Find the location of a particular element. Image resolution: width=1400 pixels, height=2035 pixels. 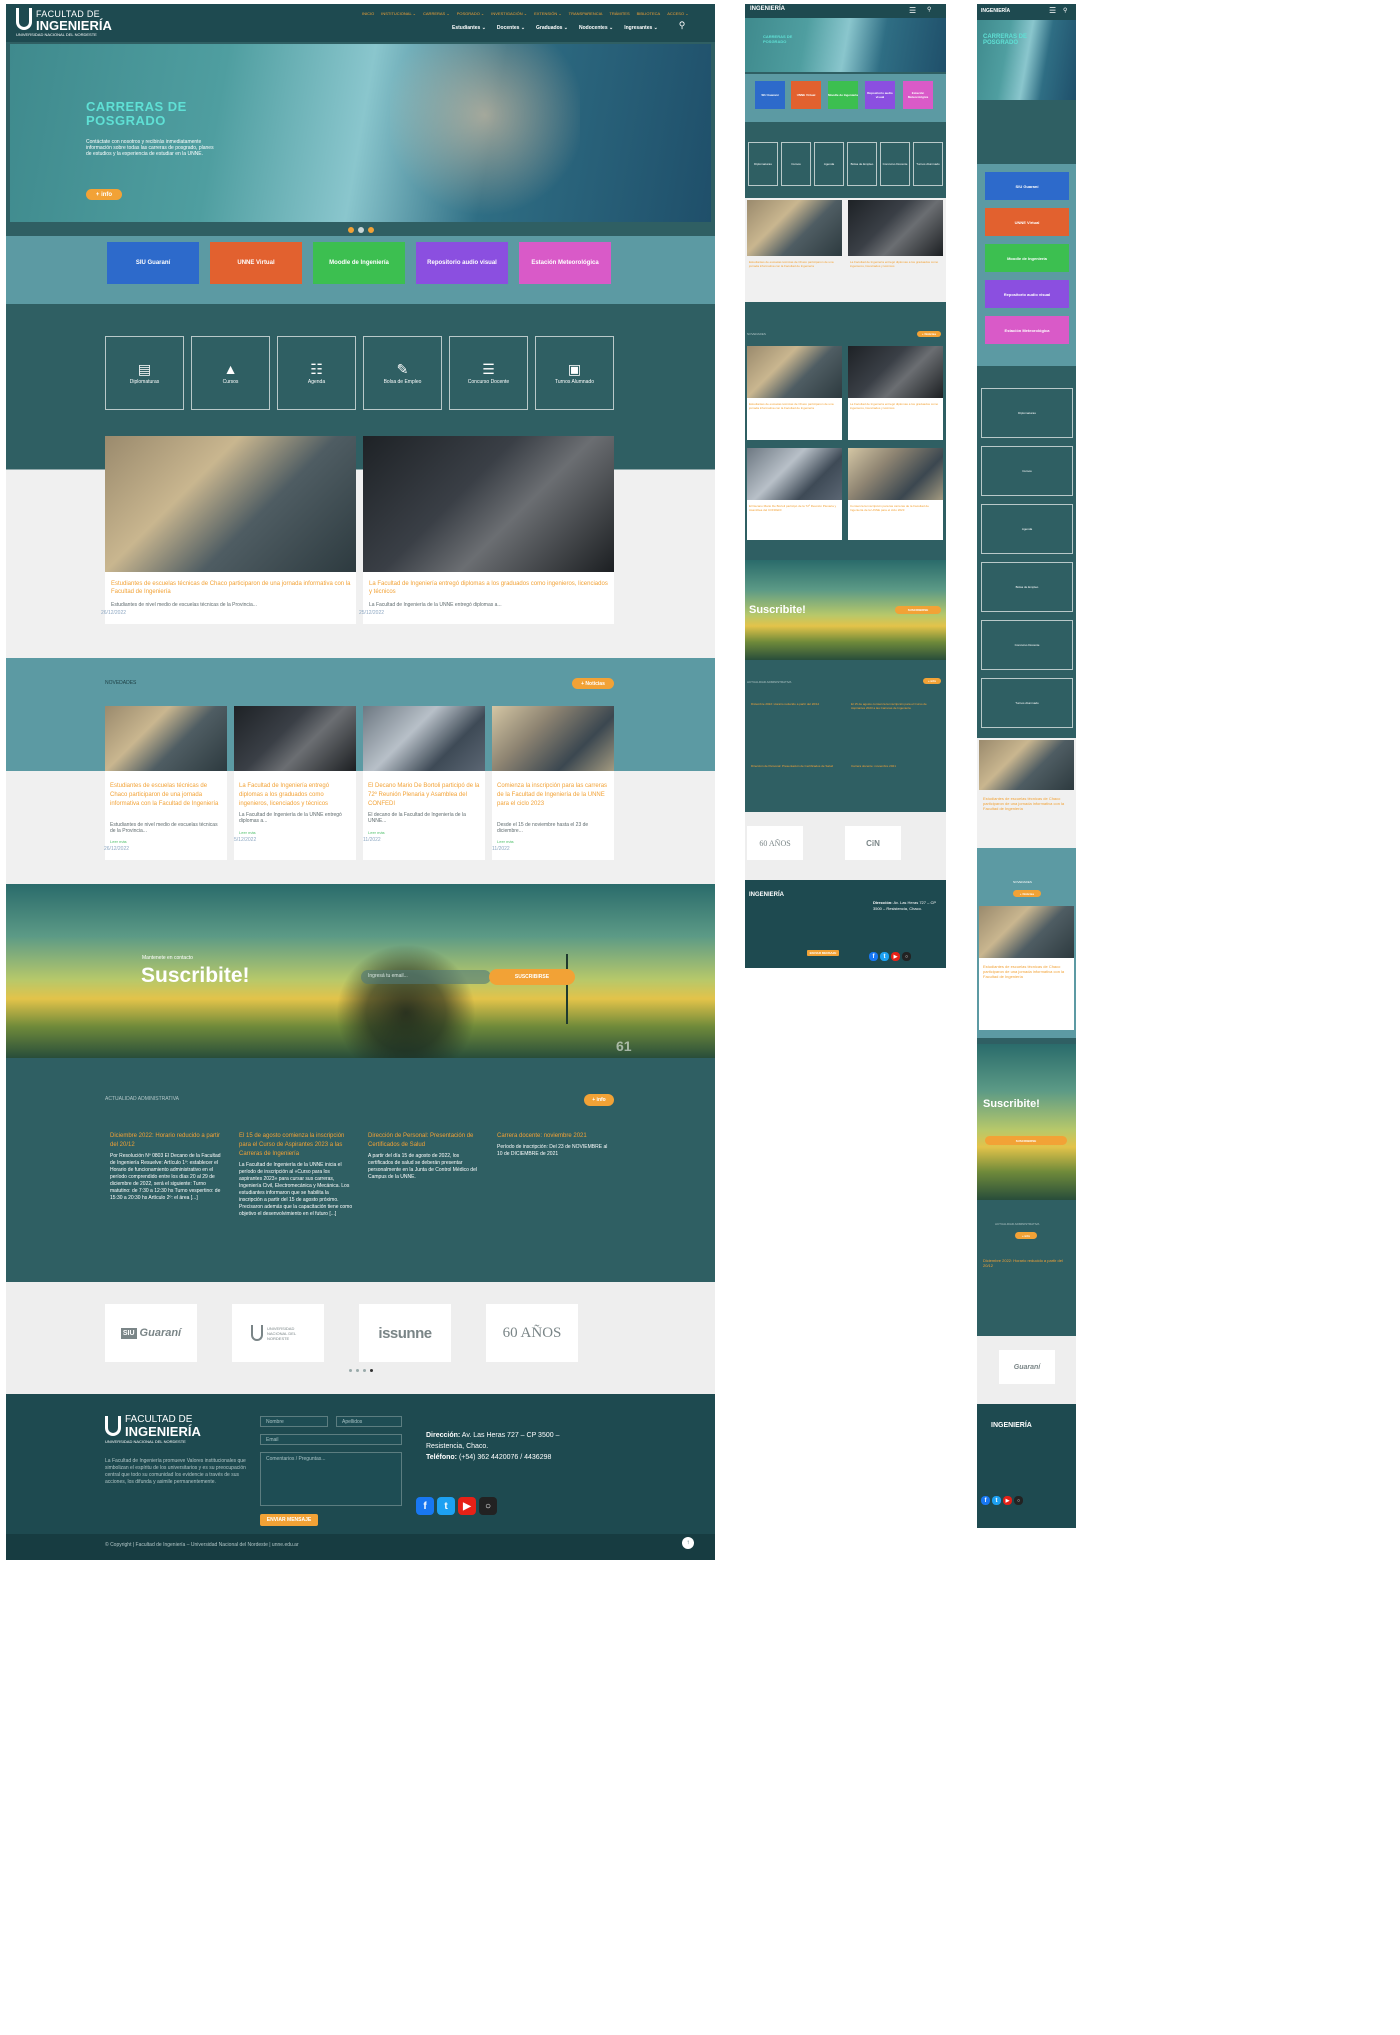

mobile-footer-logo: INGENIERÍA is located at coordinates (1011, 1425).